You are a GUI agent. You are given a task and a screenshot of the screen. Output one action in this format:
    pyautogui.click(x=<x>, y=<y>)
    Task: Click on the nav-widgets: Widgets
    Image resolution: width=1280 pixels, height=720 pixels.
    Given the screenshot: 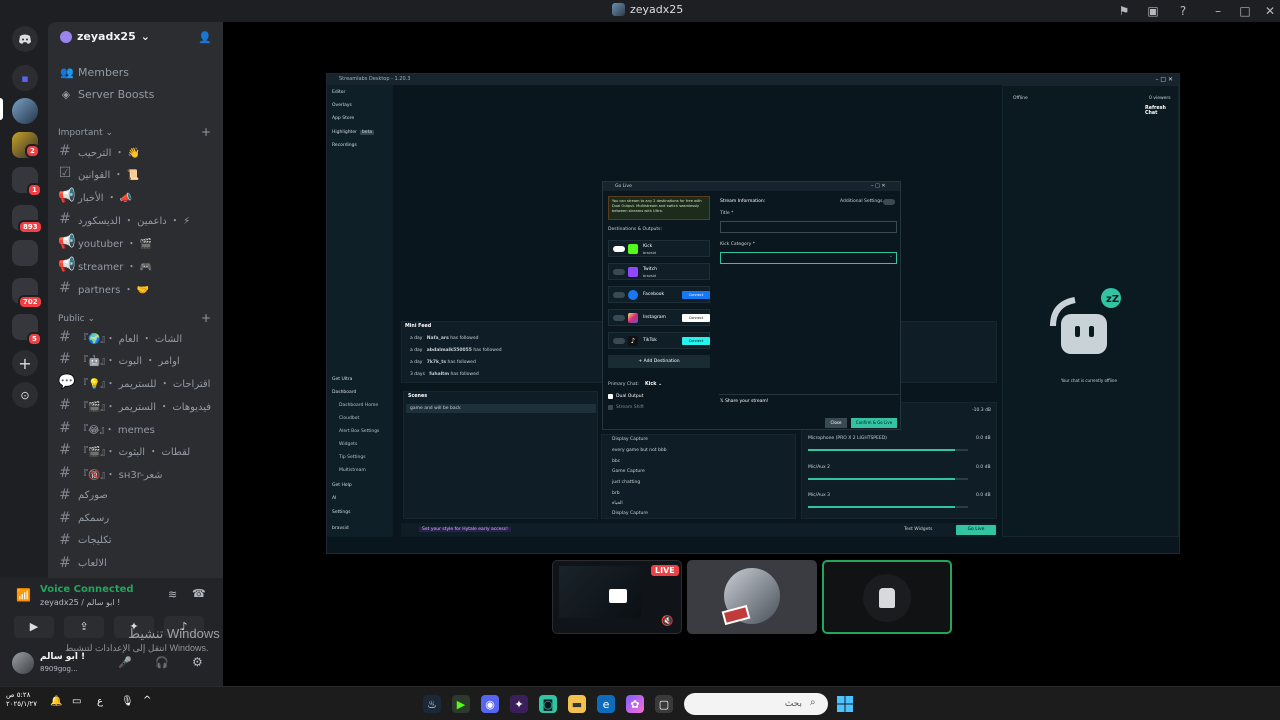 What is the action you would take?
    pyautogui.click(x=348, y=444)
    